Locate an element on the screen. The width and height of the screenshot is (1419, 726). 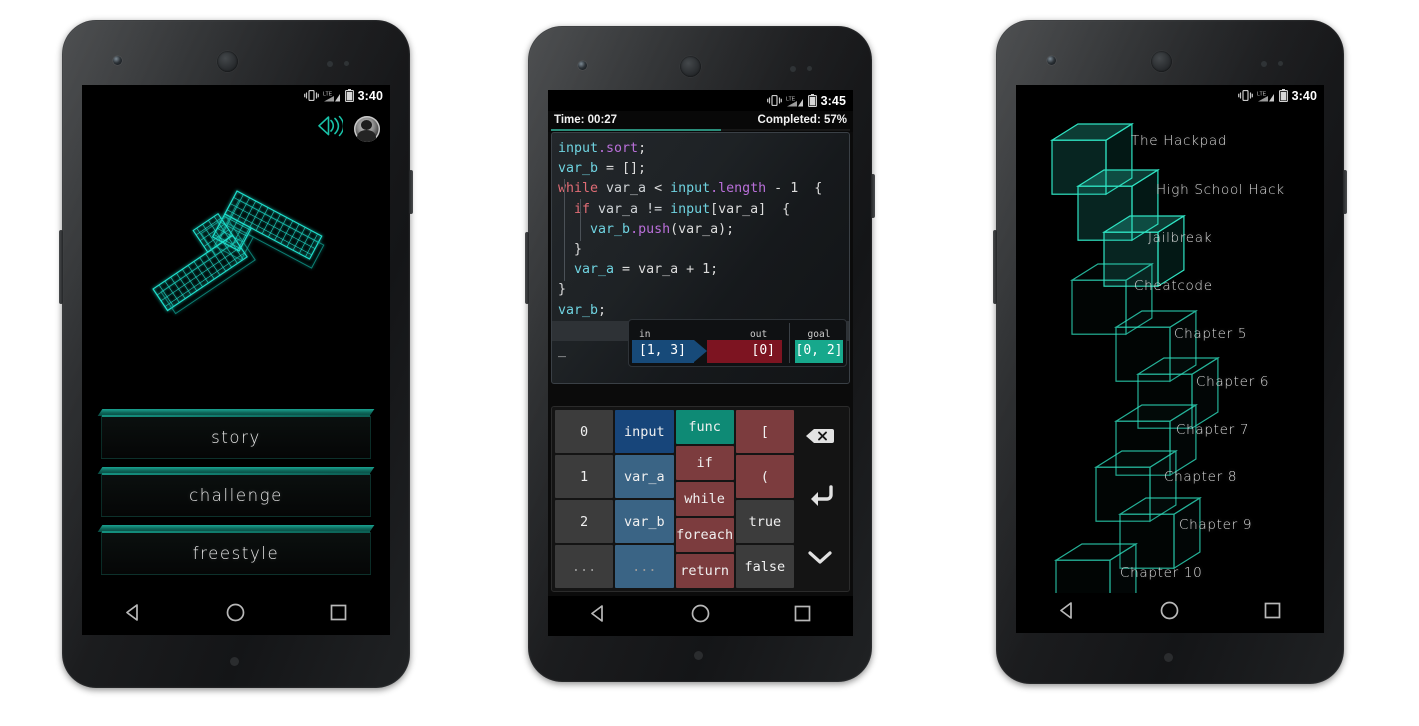
main-menu-screen: story challenge freestyle is located at coordinates (236, 350).